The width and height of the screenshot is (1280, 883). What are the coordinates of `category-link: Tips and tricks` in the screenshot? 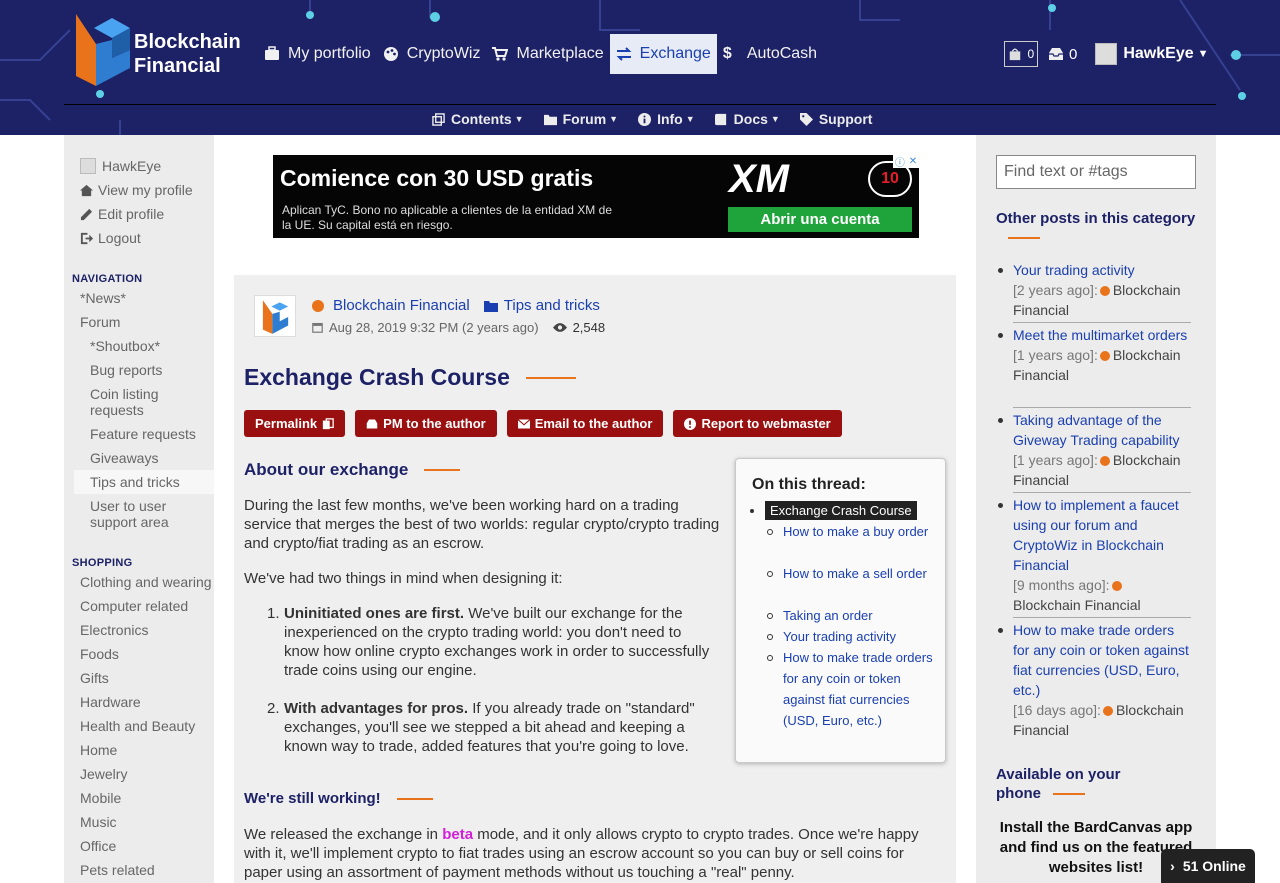 It's located at (552, 305).